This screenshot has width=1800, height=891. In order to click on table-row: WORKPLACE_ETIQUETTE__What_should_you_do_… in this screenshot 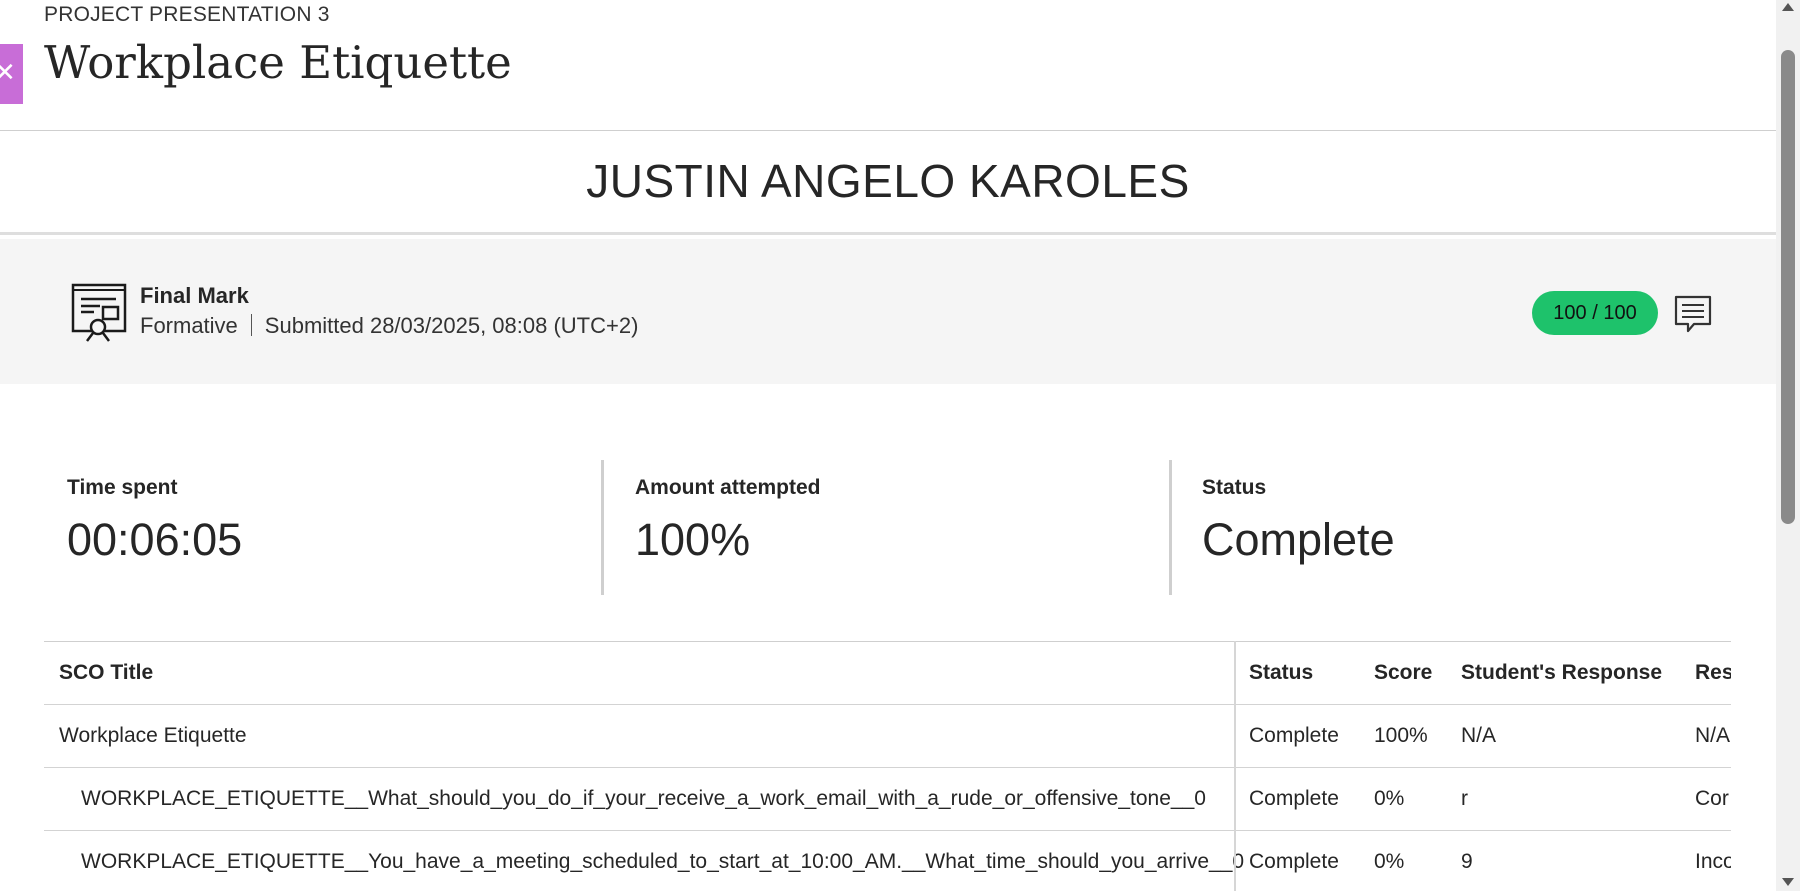, I will do `click(887, 799)`.